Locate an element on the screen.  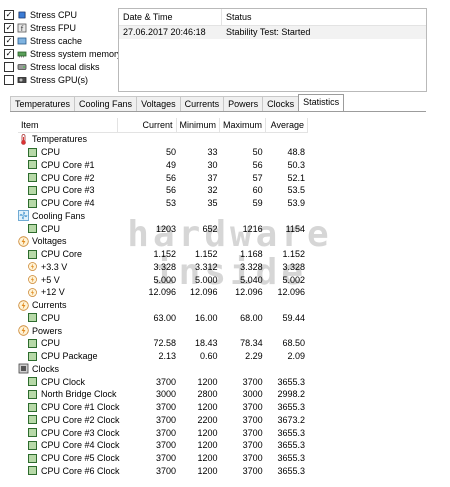
sensor-row: CPU Core #3 56 32 60 53.5 is located at coordinates (163, 190).